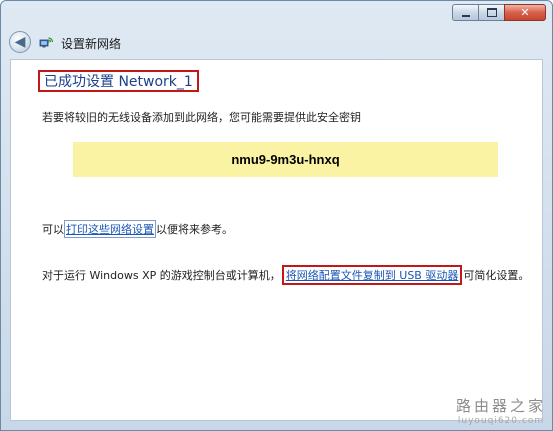 The image size is (553, 431). I want to click on close-button: ✕, so click(525, 12).